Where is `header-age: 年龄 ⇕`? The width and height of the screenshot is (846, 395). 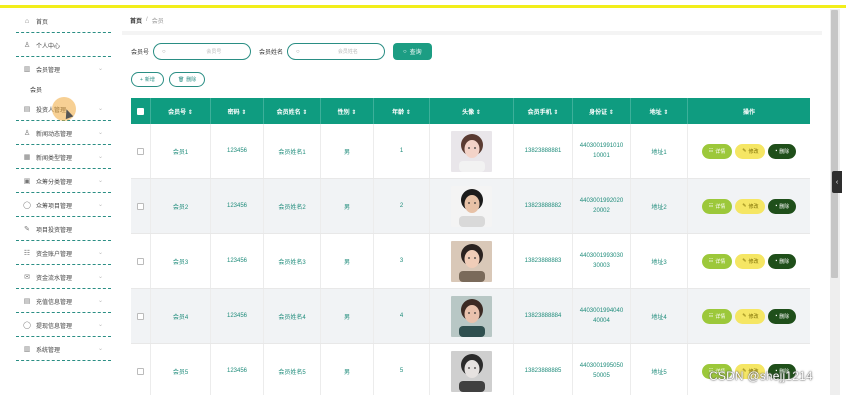 header-age: 年龄 ⇕ is located at coordinates (402, 111).